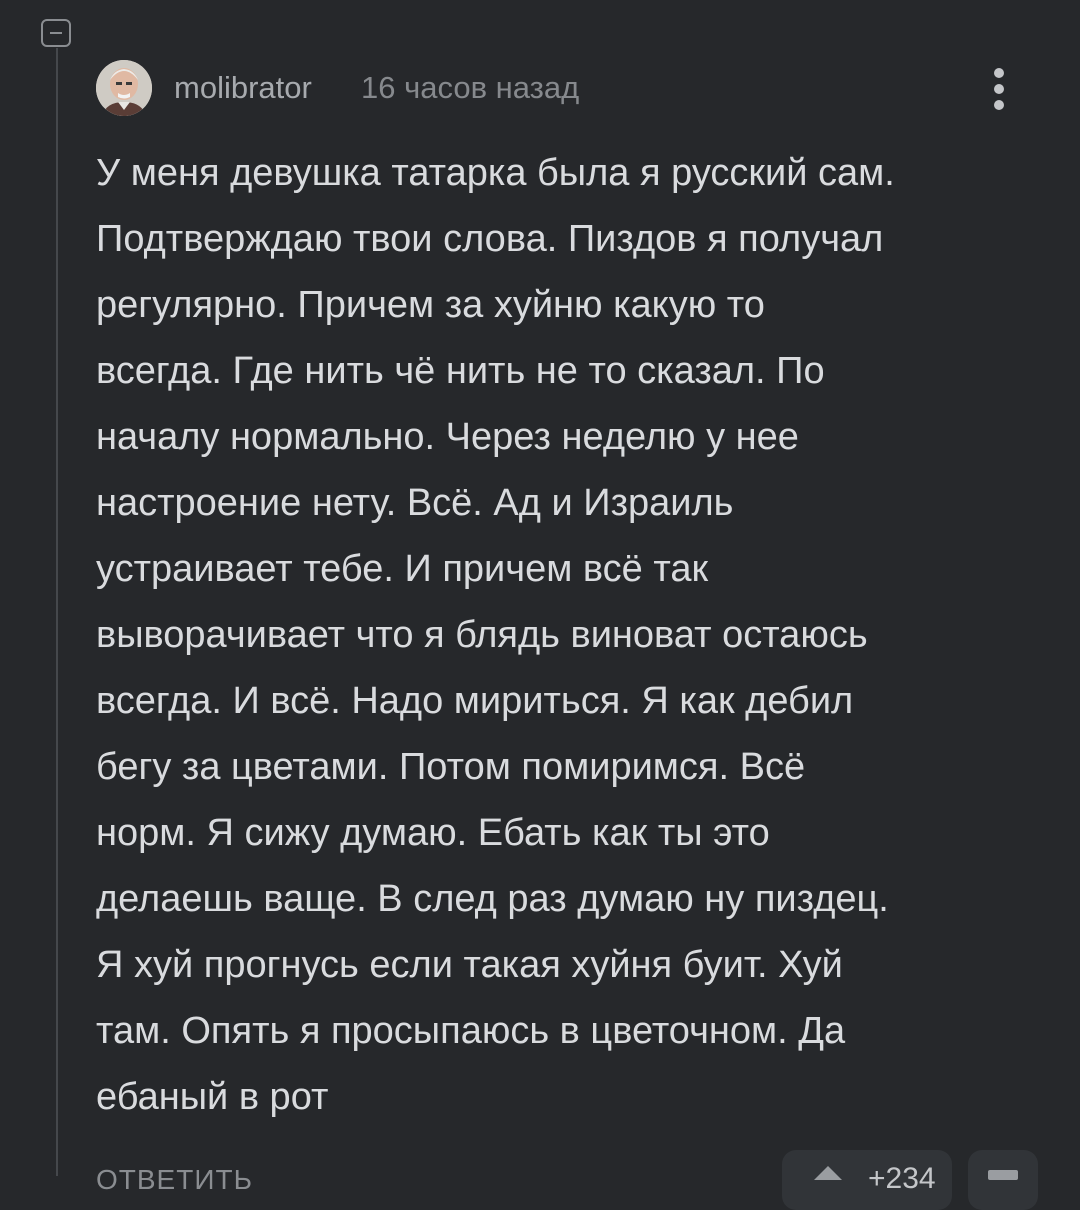  I want to click on rating-block: +234, so click(867, 1180).